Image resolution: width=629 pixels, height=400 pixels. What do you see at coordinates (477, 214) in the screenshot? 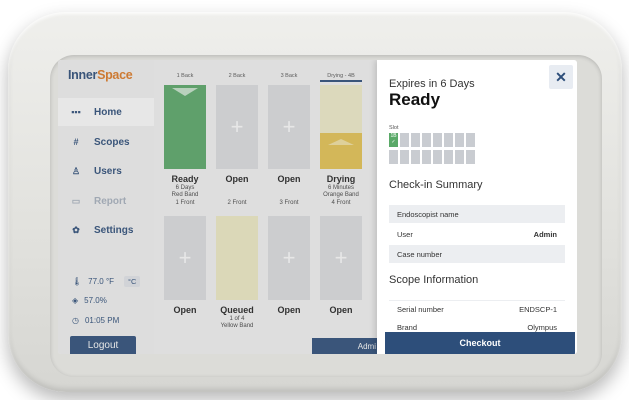
I see `endoscopist-field: Endoscopist name` at bounding box center [477, 214].